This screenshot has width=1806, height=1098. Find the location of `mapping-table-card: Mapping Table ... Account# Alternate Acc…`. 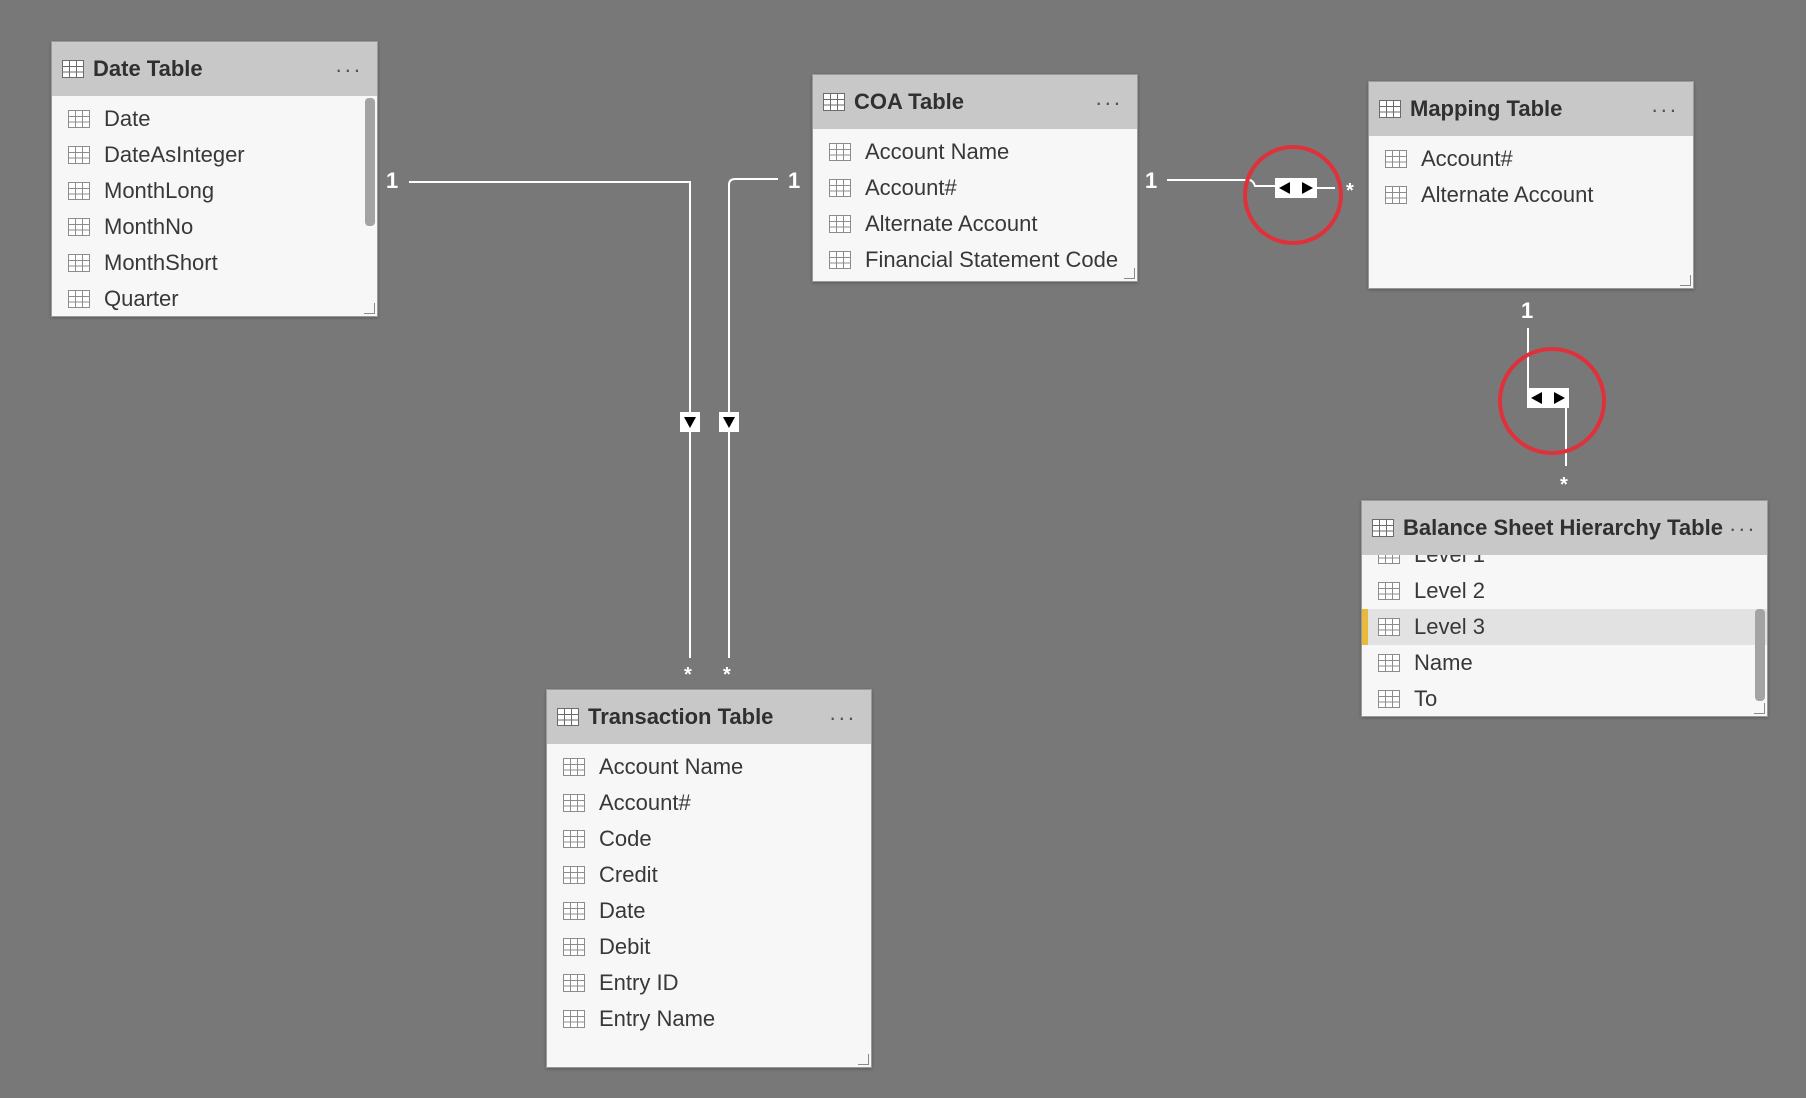

mapping-table-card: Mapping Table ... Account# Alternate Acc… is located at coordinates (1531, 185).